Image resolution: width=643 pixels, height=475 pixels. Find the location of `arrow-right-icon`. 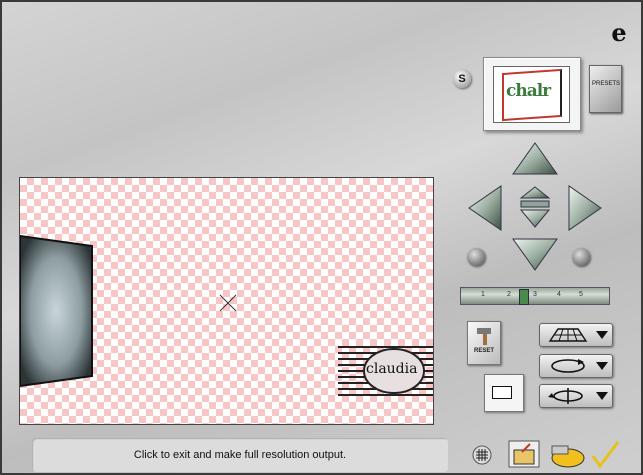

arrow-right-icon is located at coordinates (585, 208).